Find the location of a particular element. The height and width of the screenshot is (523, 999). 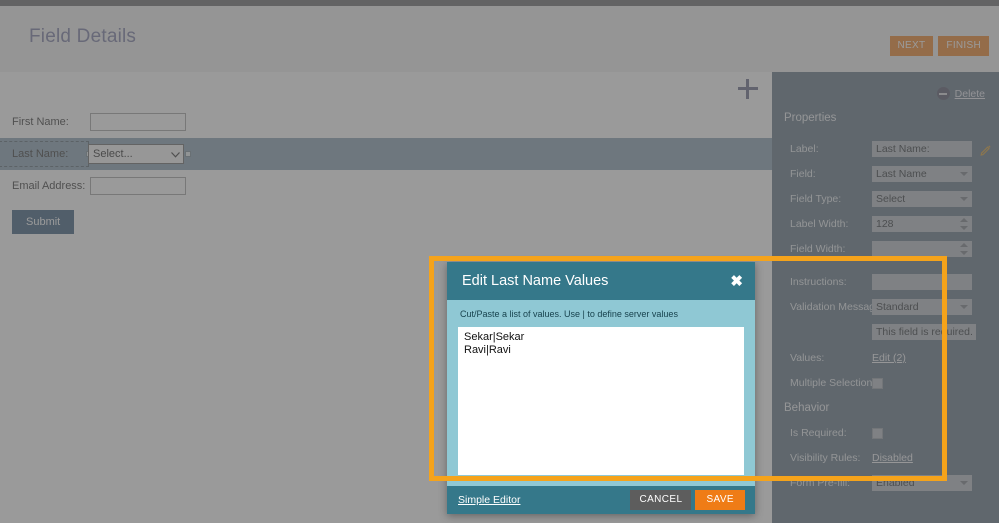

modal-title: Edit Last Name Values is located at coordinates (535, 281).